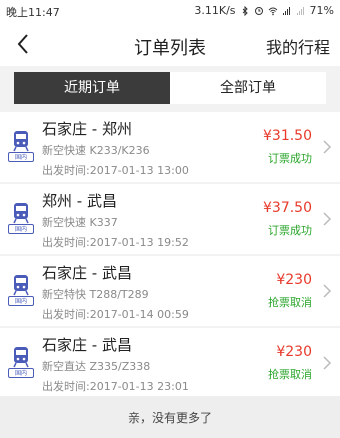 The height and width of the screenshot is (438, 340). I want to click on wifi-icon, so click(272, 11).